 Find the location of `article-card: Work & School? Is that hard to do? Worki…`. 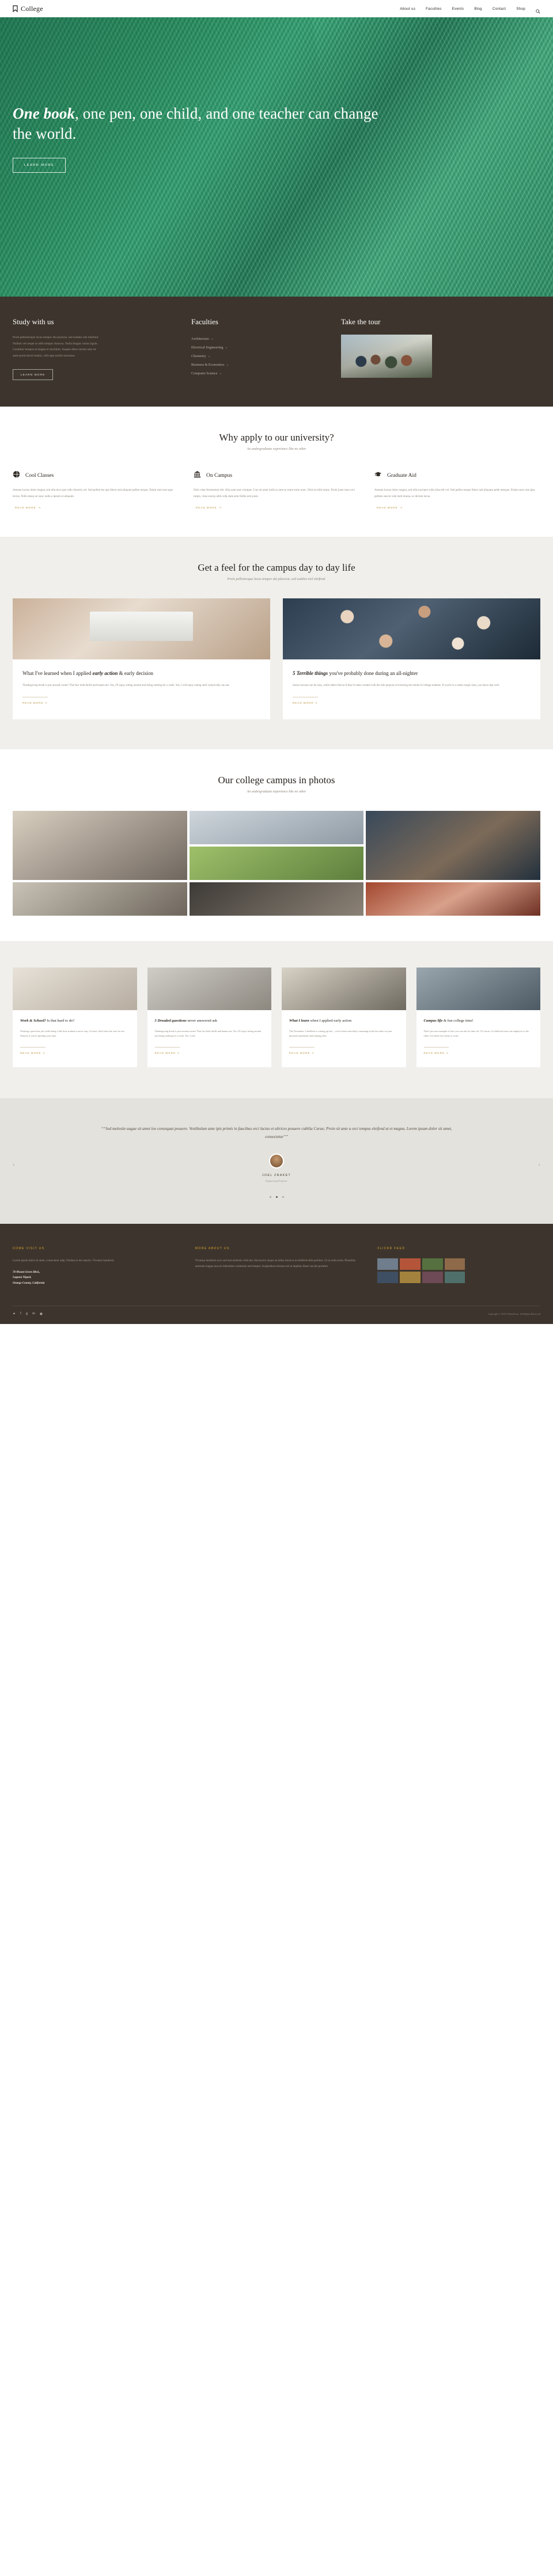

article-card: Work & School? Is that hard to do? Worki… is located at coordinates (75, 1017).